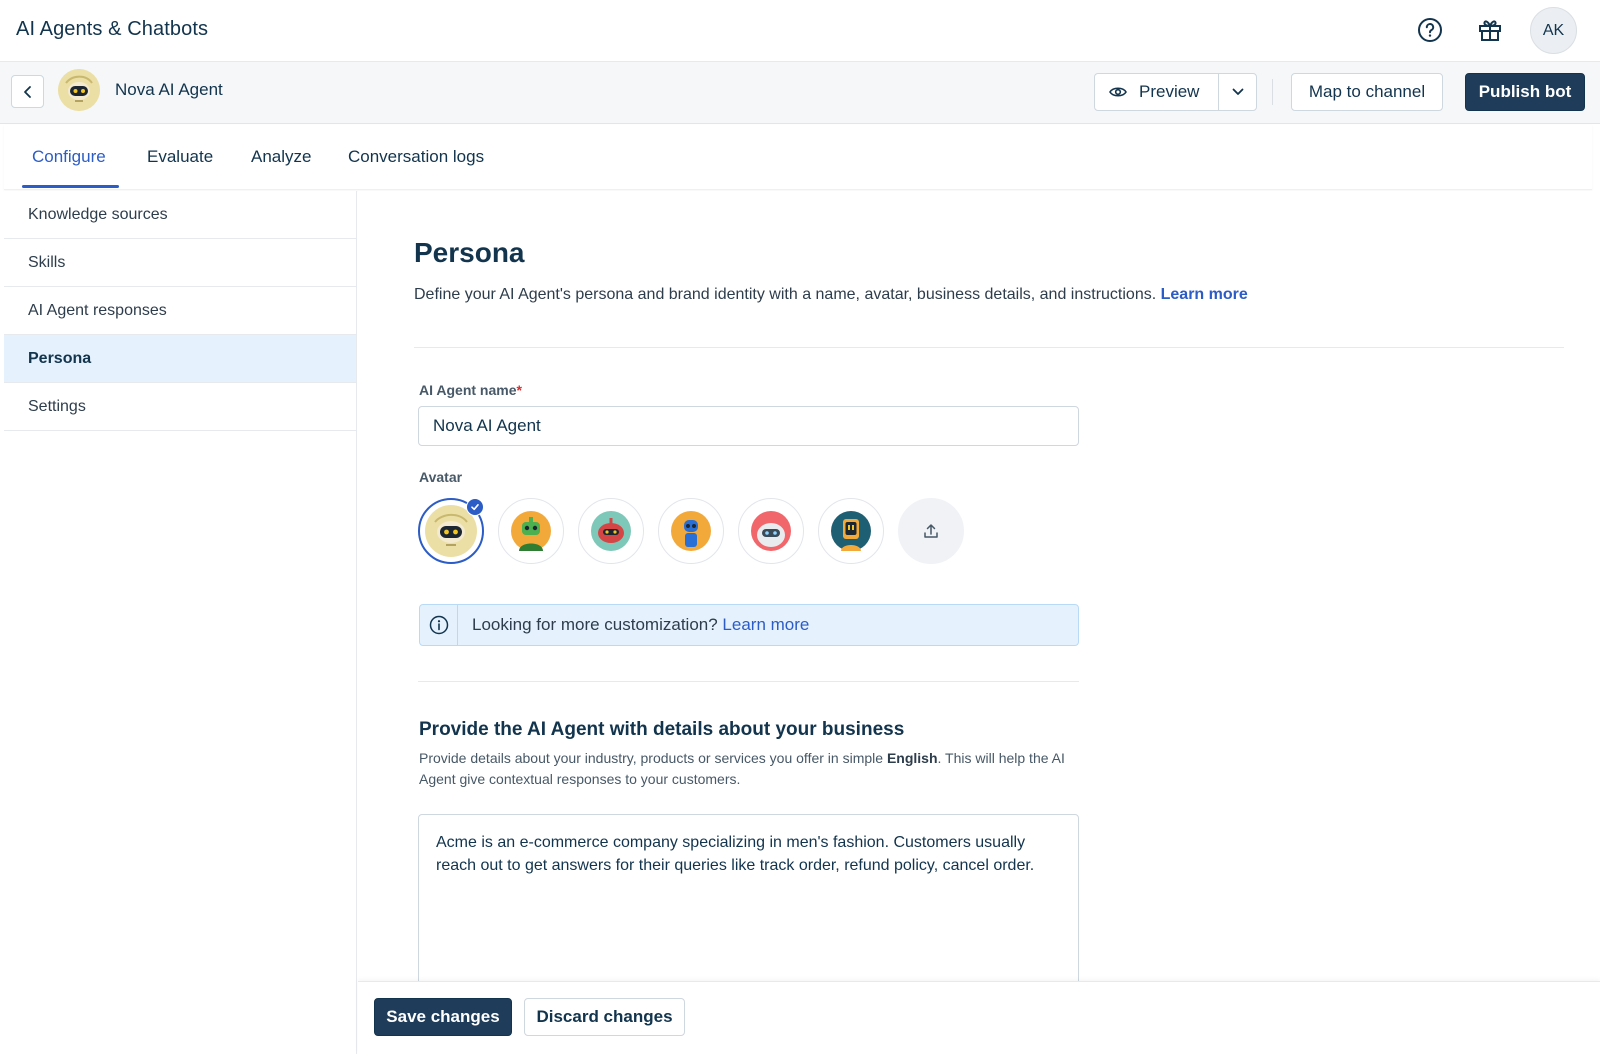 Image resolution: width=1600 pixels, height=1054 pixels. I want to click on preview-button: Preview, so click(1157, 92).